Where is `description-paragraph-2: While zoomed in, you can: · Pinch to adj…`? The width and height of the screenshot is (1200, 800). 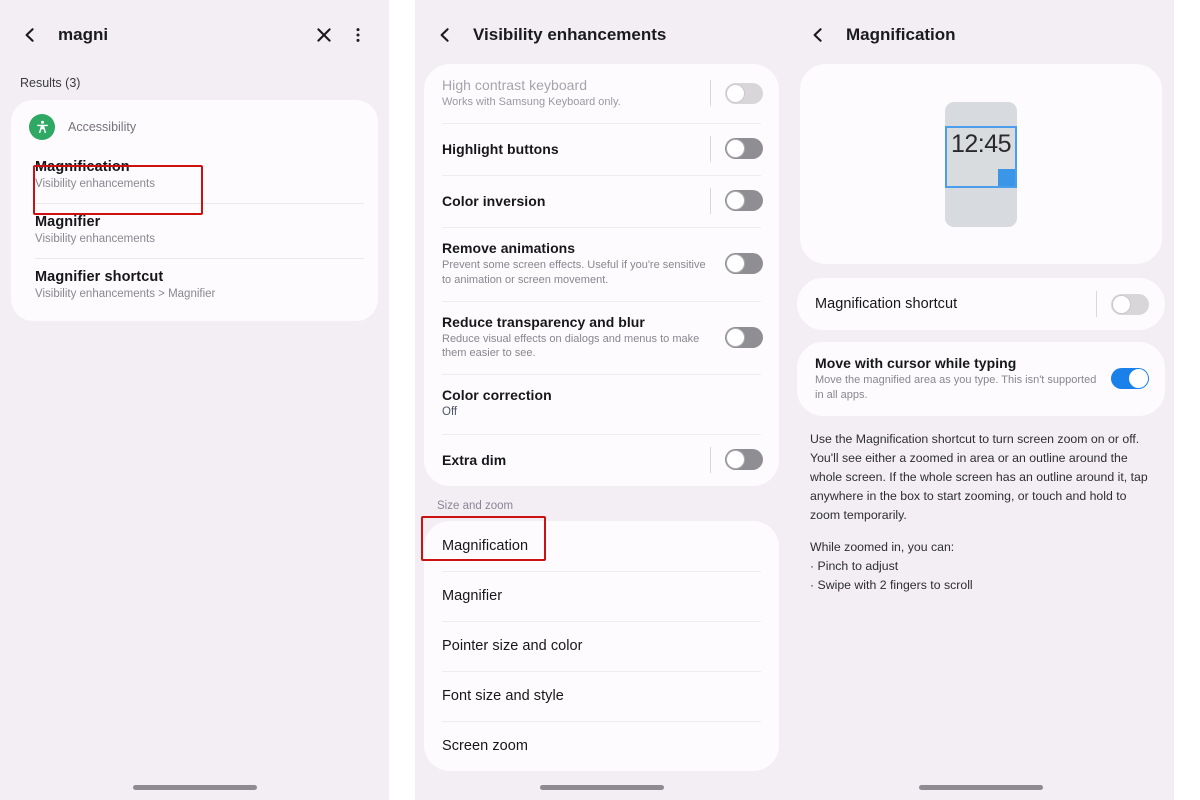 description-paragraph-2: While zoomed in, you can: · Pinch to adj… is located at coordinates (981, 566).